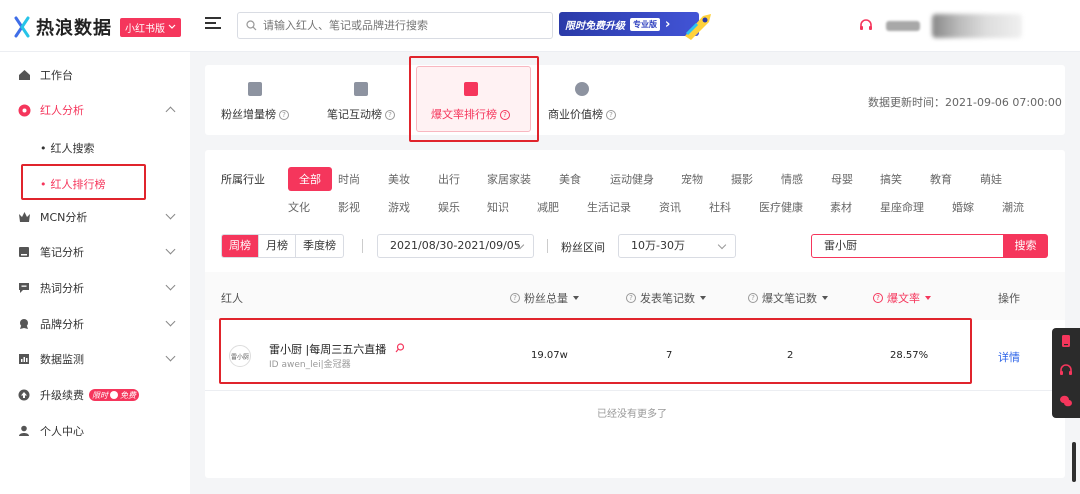  Describe the element at coordinates (449, 207) in the screenshot. I see `industry-chip: 娱乐` at that location.